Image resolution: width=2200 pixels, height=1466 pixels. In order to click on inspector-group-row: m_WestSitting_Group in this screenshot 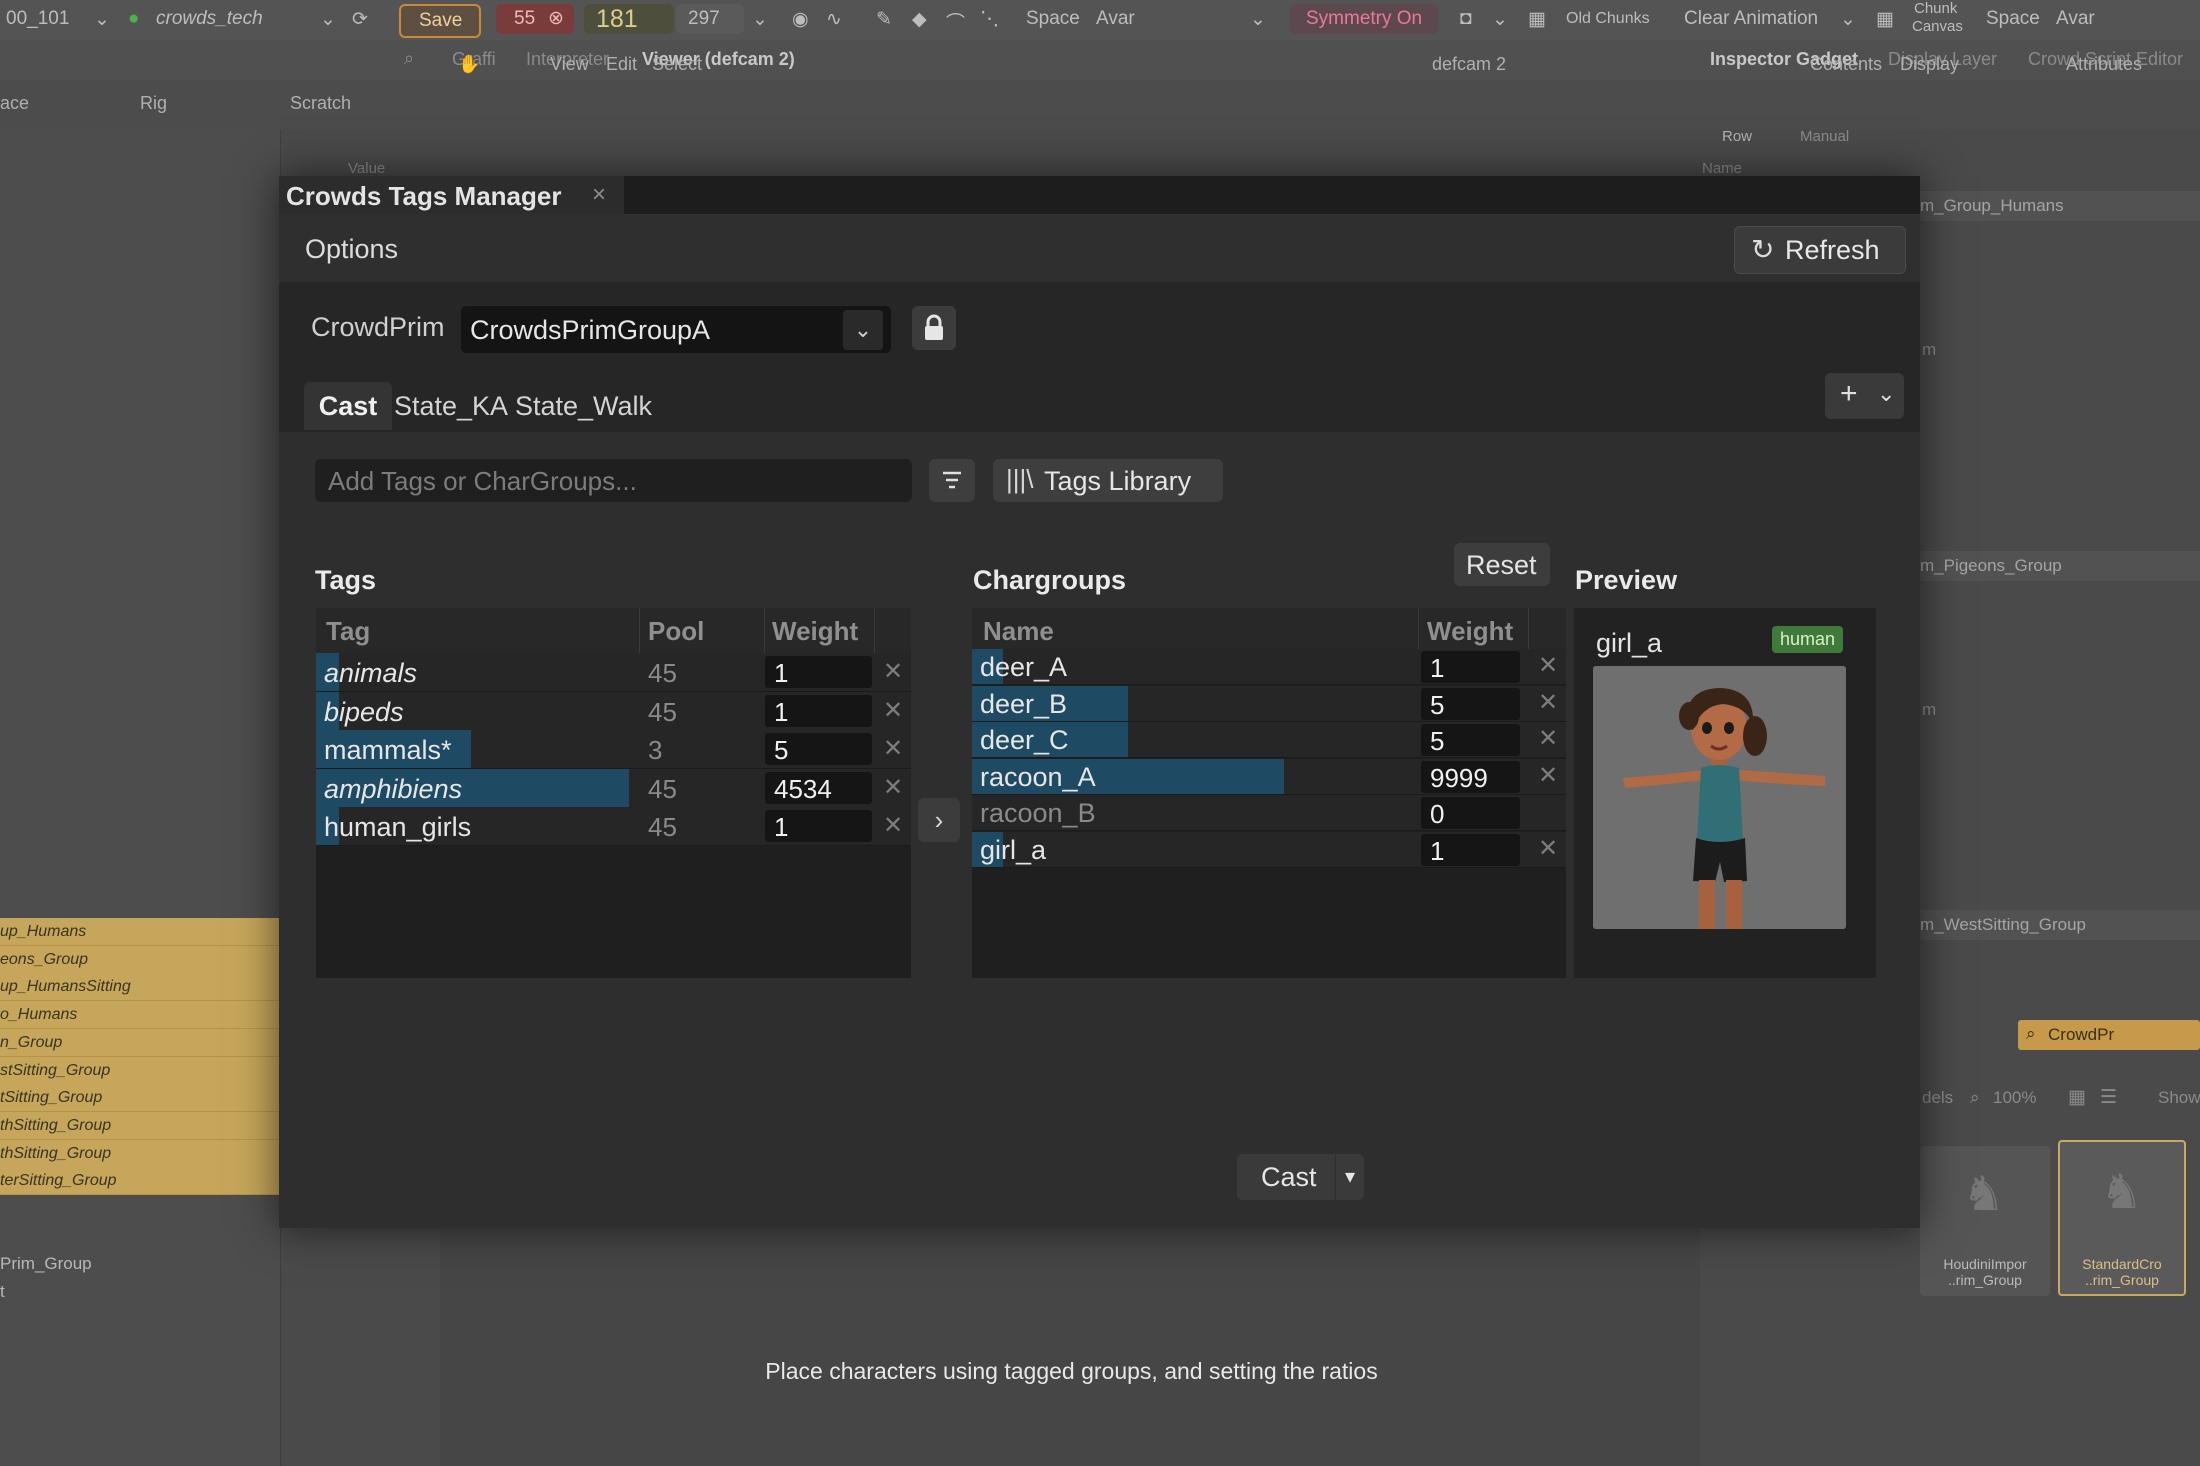, I will do `click(2059, 925)`.